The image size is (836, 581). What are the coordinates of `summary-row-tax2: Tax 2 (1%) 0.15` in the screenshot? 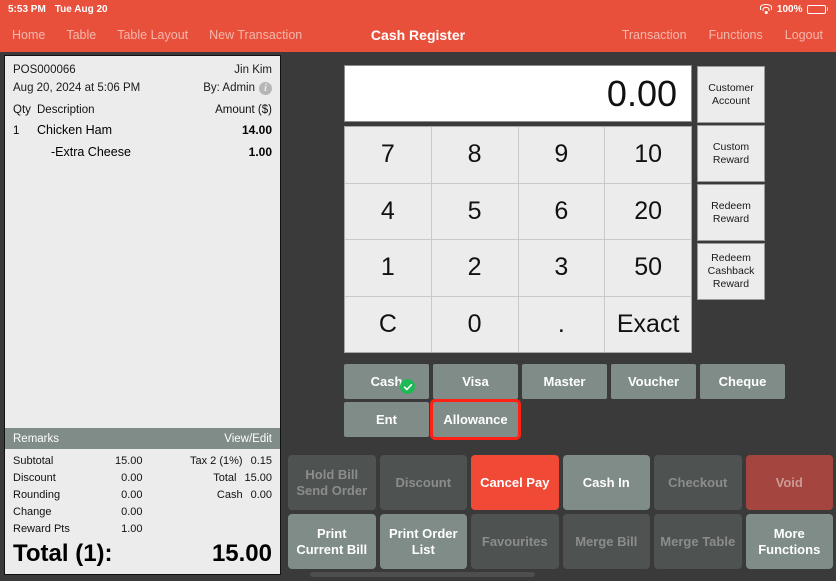 It's located at (207, 461).